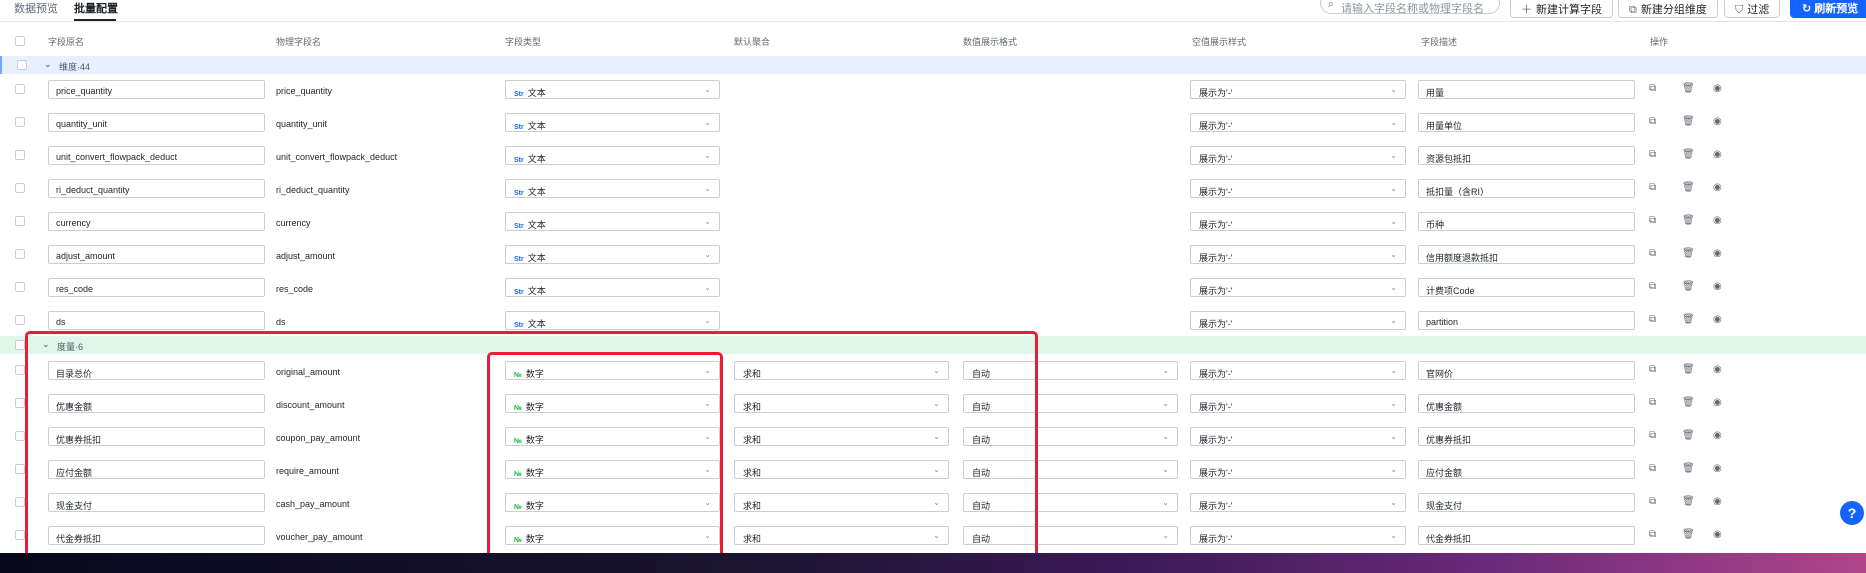 This screenshot has width=1866, height=573. I want to click on field-description-input: 官网价, so click(1526, 370).